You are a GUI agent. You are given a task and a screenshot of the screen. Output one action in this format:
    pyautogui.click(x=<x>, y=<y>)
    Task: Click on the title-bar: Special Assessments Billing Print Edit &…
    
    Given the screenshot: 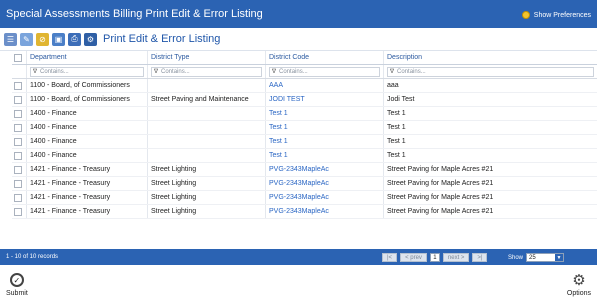 What is the action you would take?
    pyautogui.click(x=298, y=14)
    